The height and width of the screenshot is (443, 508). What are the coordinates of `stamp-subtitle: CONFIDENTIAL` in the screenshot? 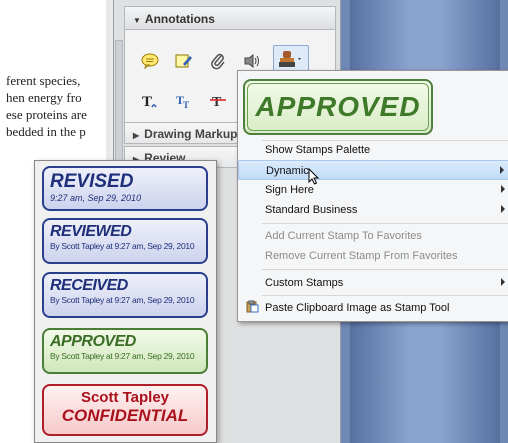 It's located at (125, 415).